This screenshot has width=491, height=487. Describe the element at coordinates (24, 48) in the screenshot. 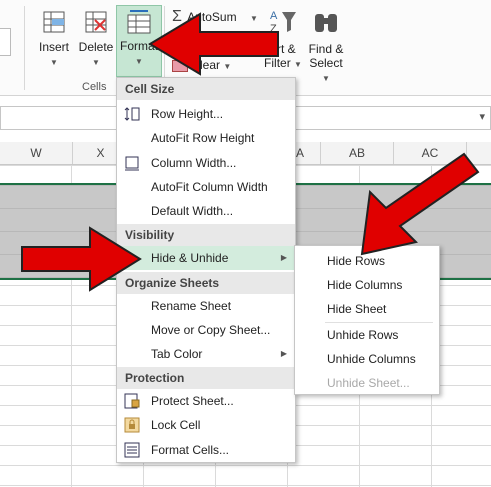

I see `group-separator` at that location.